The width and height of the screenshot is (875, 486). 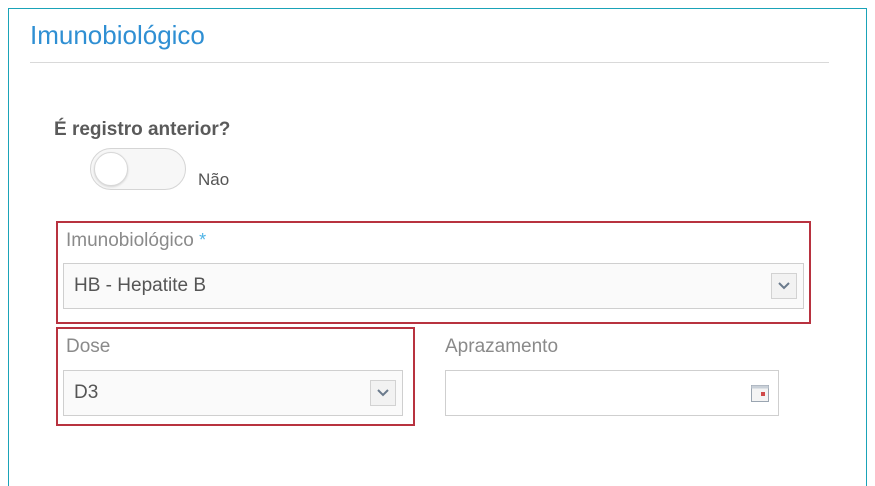 What do you see at coordinates (117, 35) in the screenshot?
I see `section-title: Imunobiológico` at bounding box center [117, 35].